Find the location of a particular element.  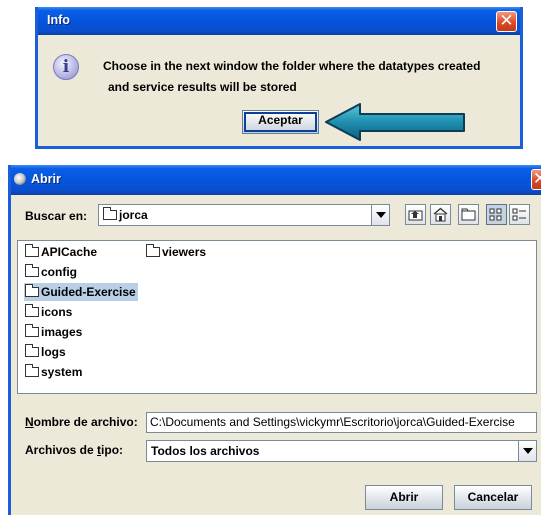

list-item: images is located at coordinates (54, 332).